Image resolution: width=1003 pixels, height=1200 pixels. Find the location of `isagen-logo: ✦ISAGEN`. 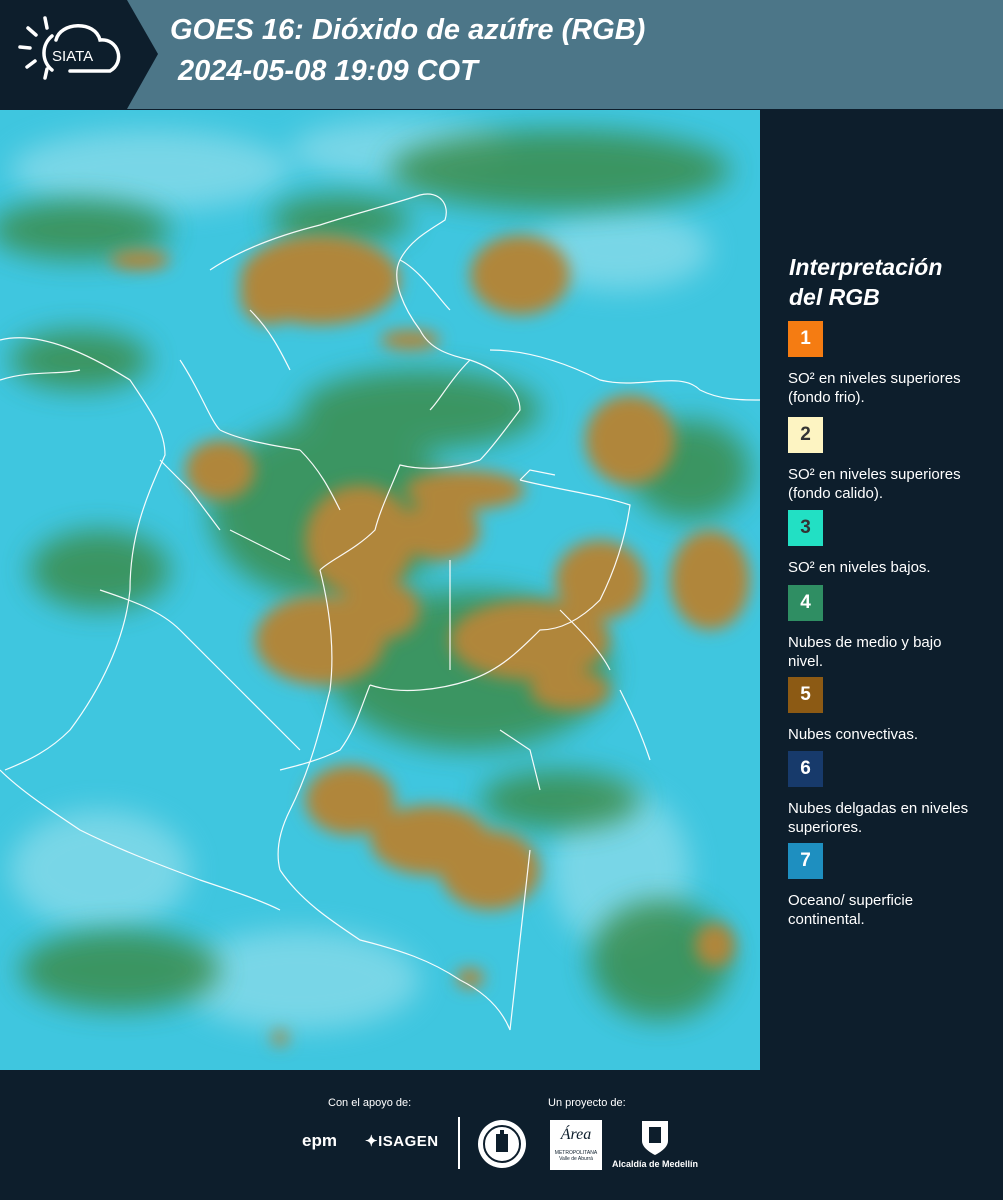

isagen-logo: ✦ISAGEN is located at coordinates (402, 1141).